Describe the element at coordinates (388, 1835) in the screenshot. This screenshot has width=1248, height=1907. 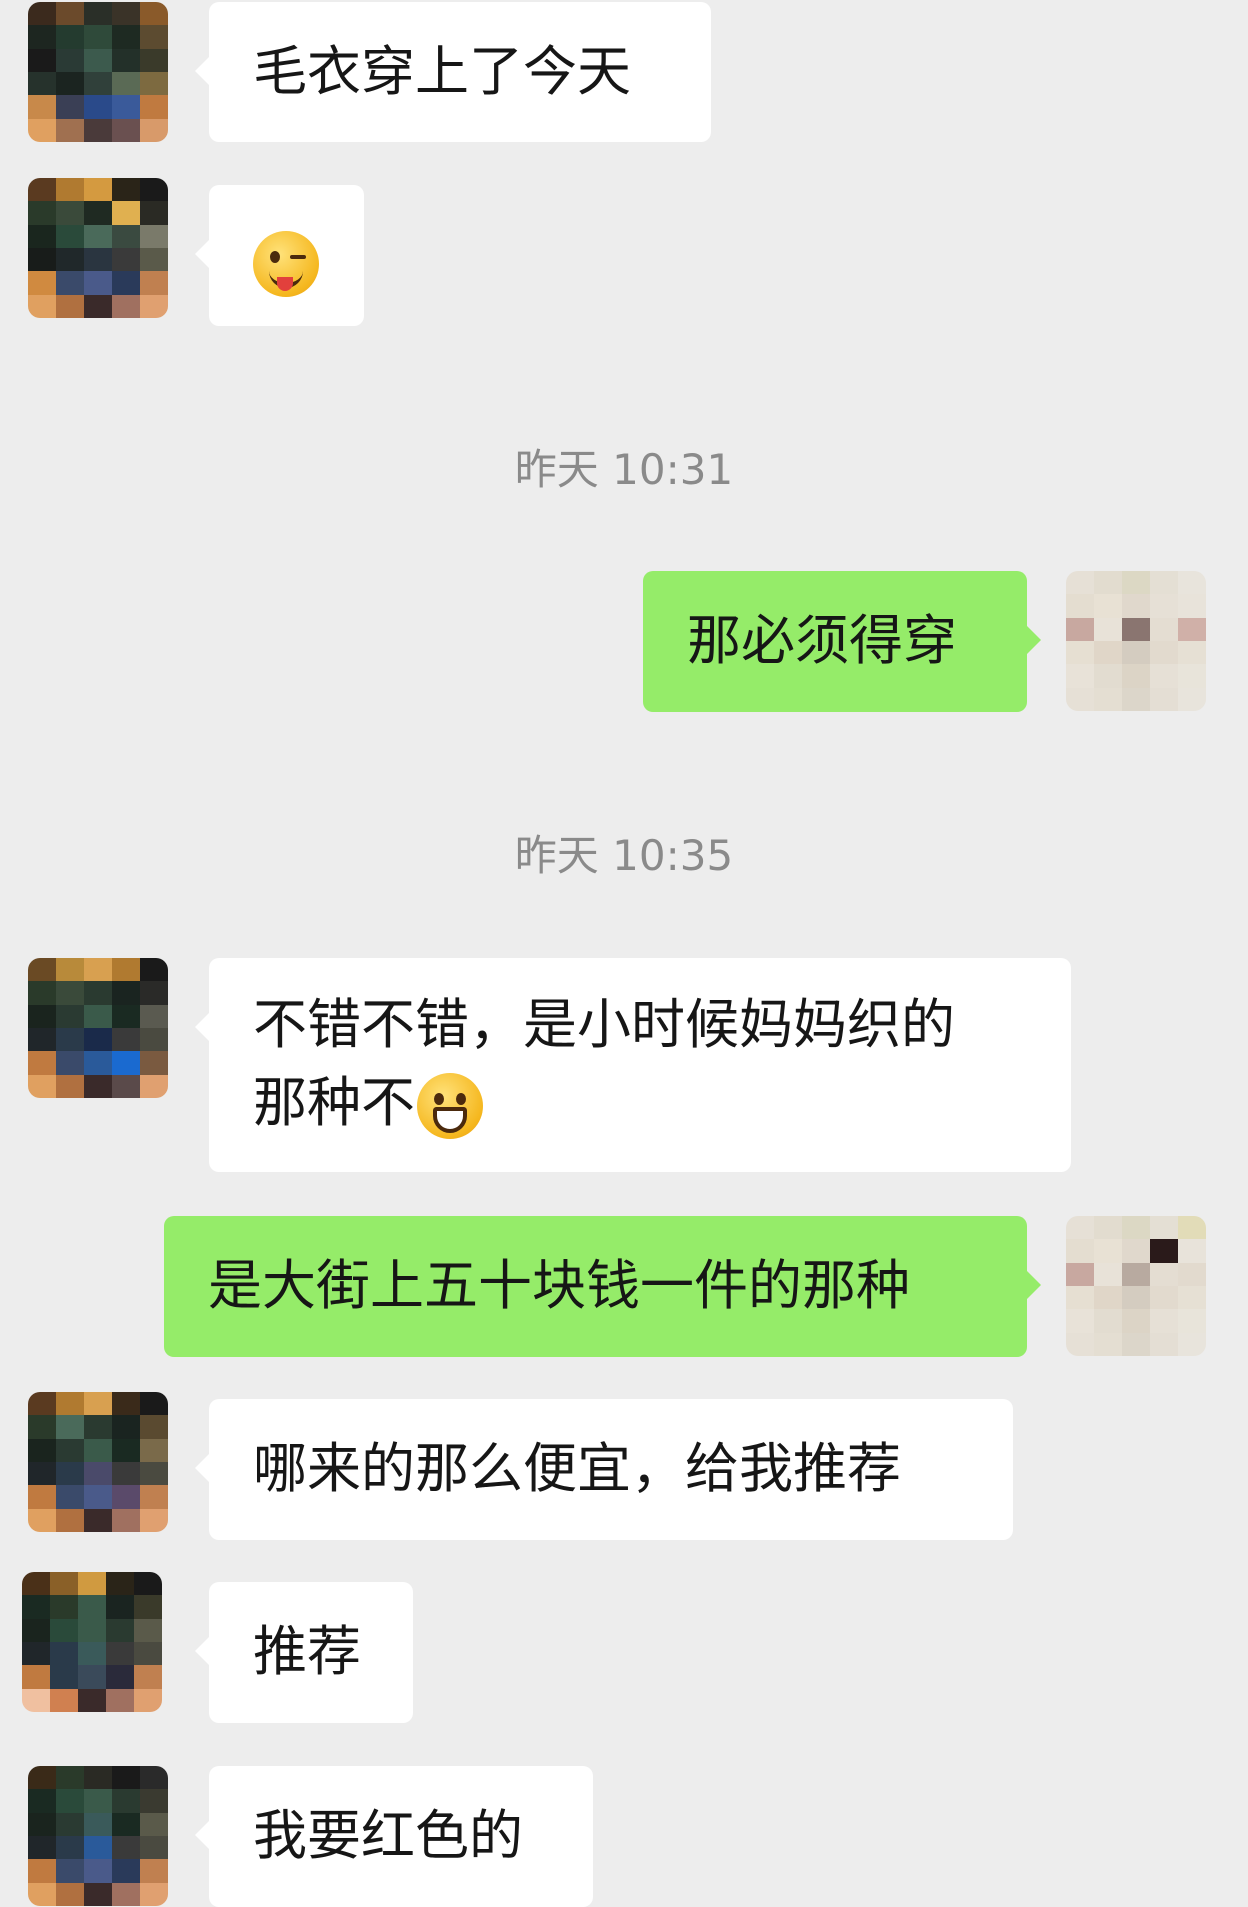
I see `message-text: 我要红色的` at that location.